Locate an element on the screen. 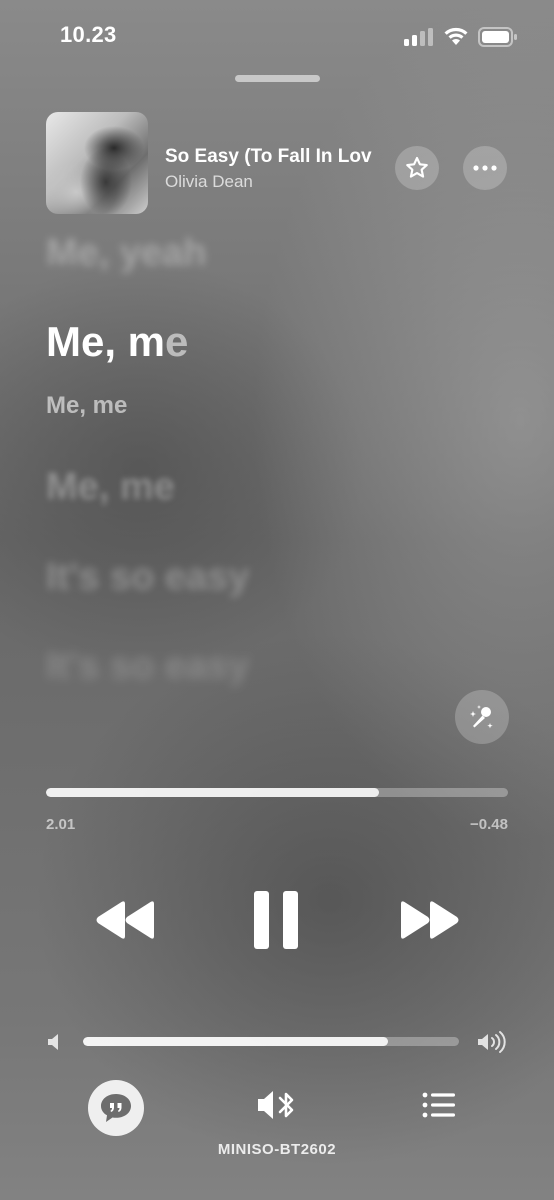 This screenshot has width=554, height=1200. song-artist: Olivia Dean is located at coordinates (276, 182).